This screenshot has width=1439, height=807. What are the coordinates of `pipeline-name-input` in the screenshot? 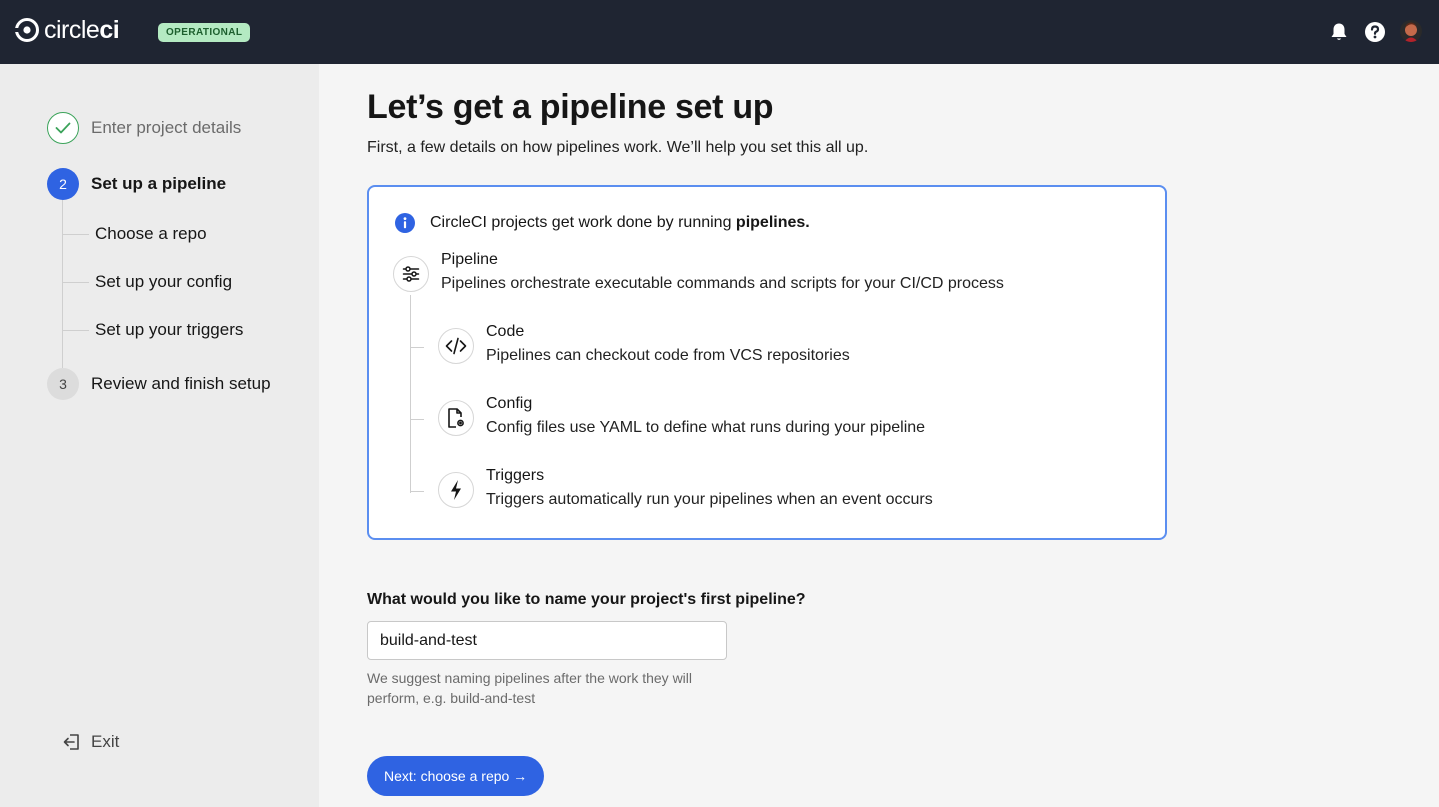 It's located at (547, 640).